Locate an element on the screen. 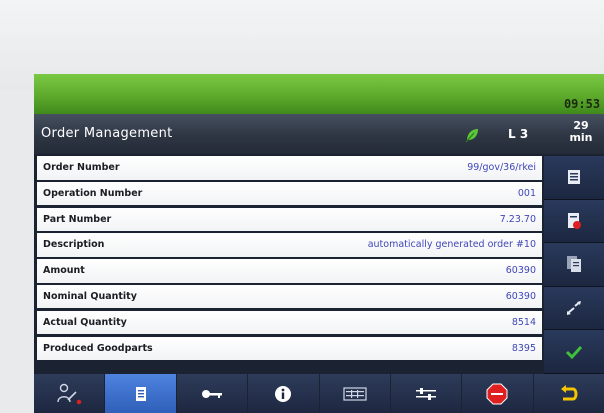 The width and height of the screenshot is (604, 413). stop-icon is located at coordinates (497, 394).